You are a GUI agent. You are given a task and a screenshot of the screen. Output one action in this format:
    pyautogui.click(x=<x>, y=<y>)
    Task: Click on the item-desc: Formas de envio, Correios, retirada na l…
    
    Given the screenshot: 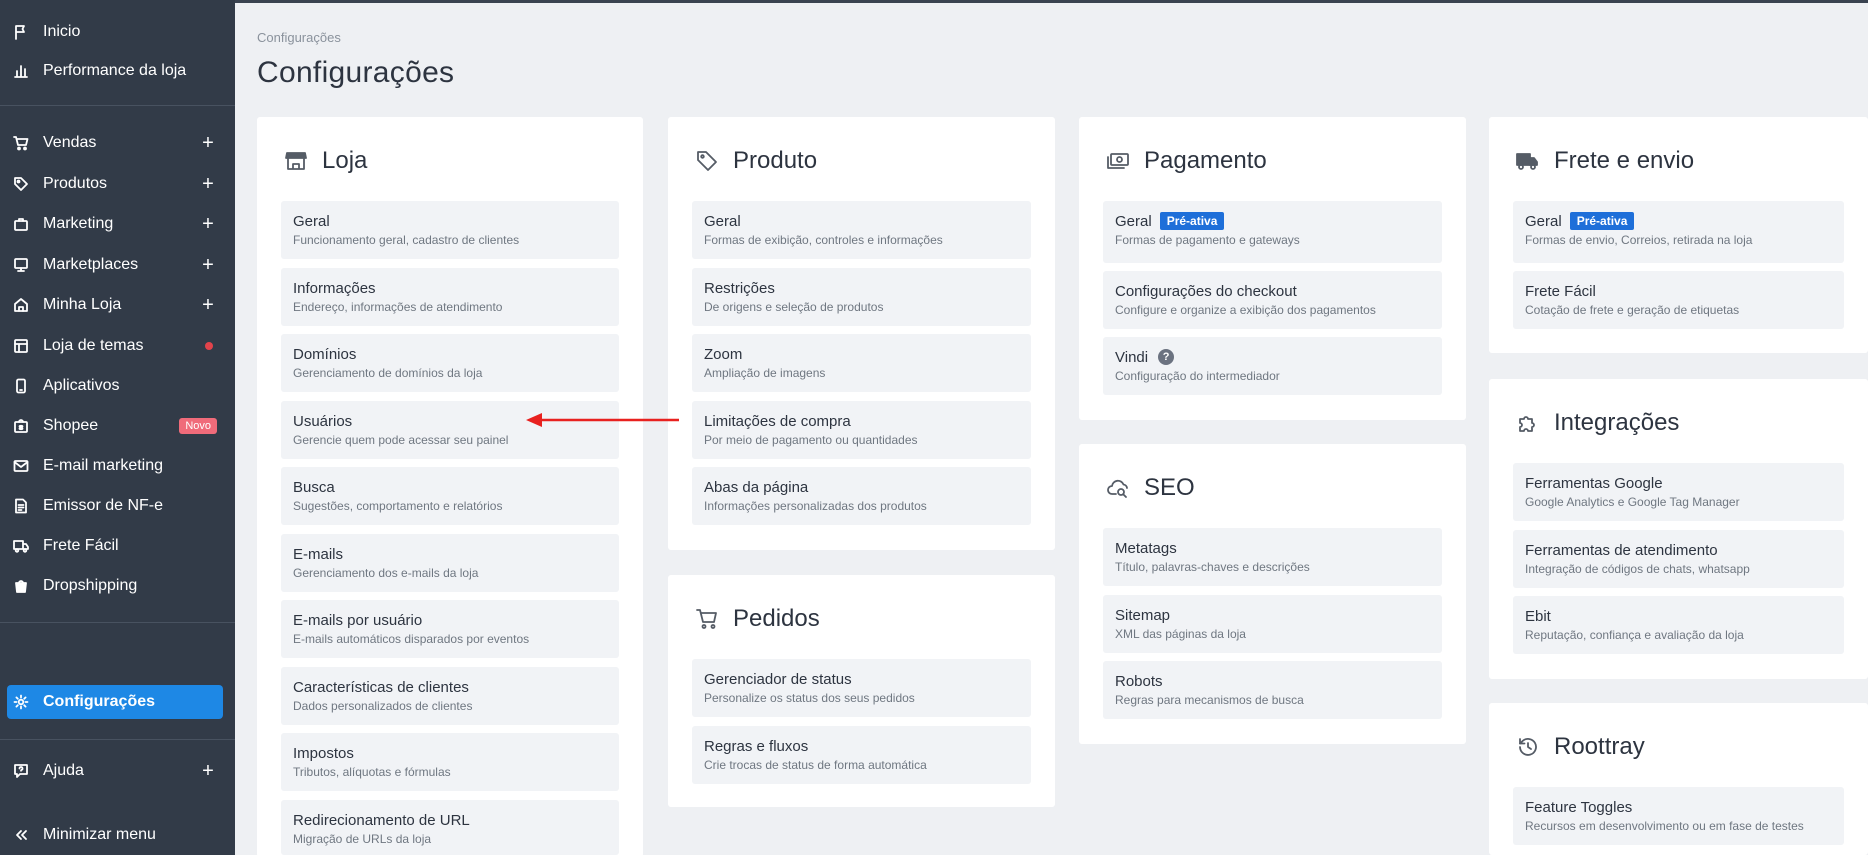 What is the action you would take?
    pyautogui.click(x=1639, y=240)
    